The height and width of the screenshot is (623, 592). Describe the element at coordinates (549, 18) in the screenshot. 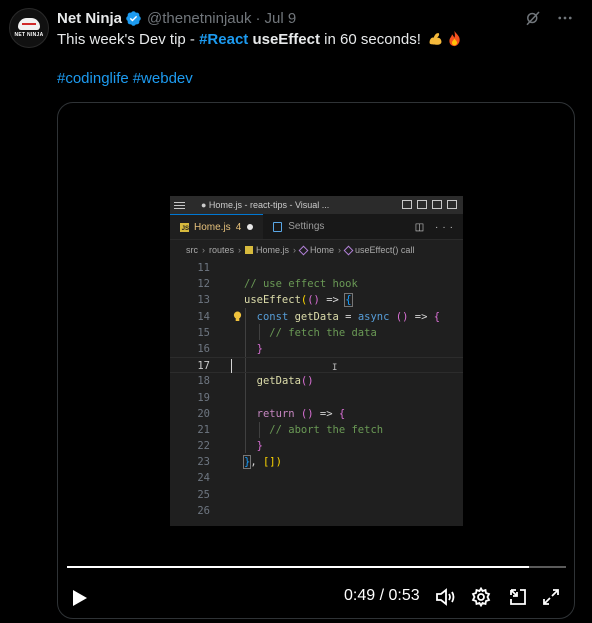

I see `tweet-top-actions` at that location.